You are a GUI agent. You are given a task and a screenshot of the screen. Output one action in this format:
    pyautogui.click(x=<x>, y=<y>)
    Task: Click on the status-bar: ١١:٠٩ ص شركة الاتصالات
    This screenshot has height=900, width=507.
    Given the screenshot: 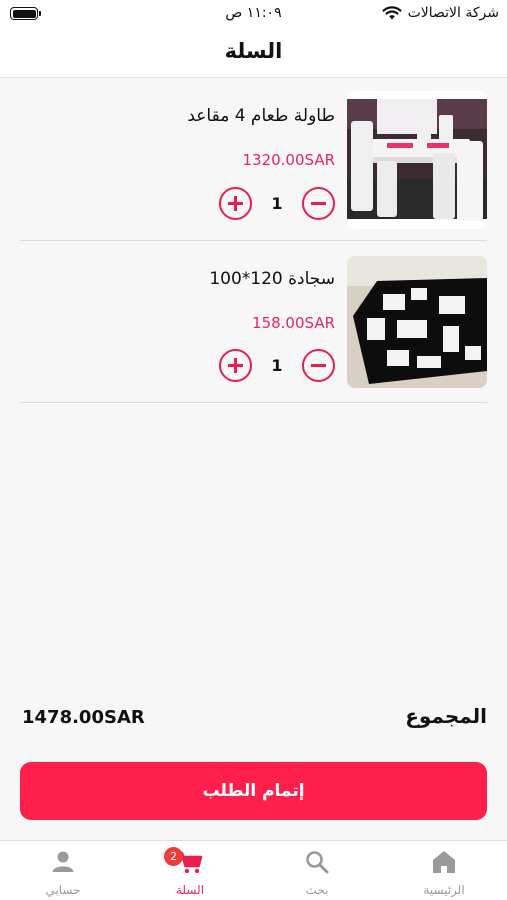 What is the action you would take?
    pyautogui.click(x=253, y=15)
    